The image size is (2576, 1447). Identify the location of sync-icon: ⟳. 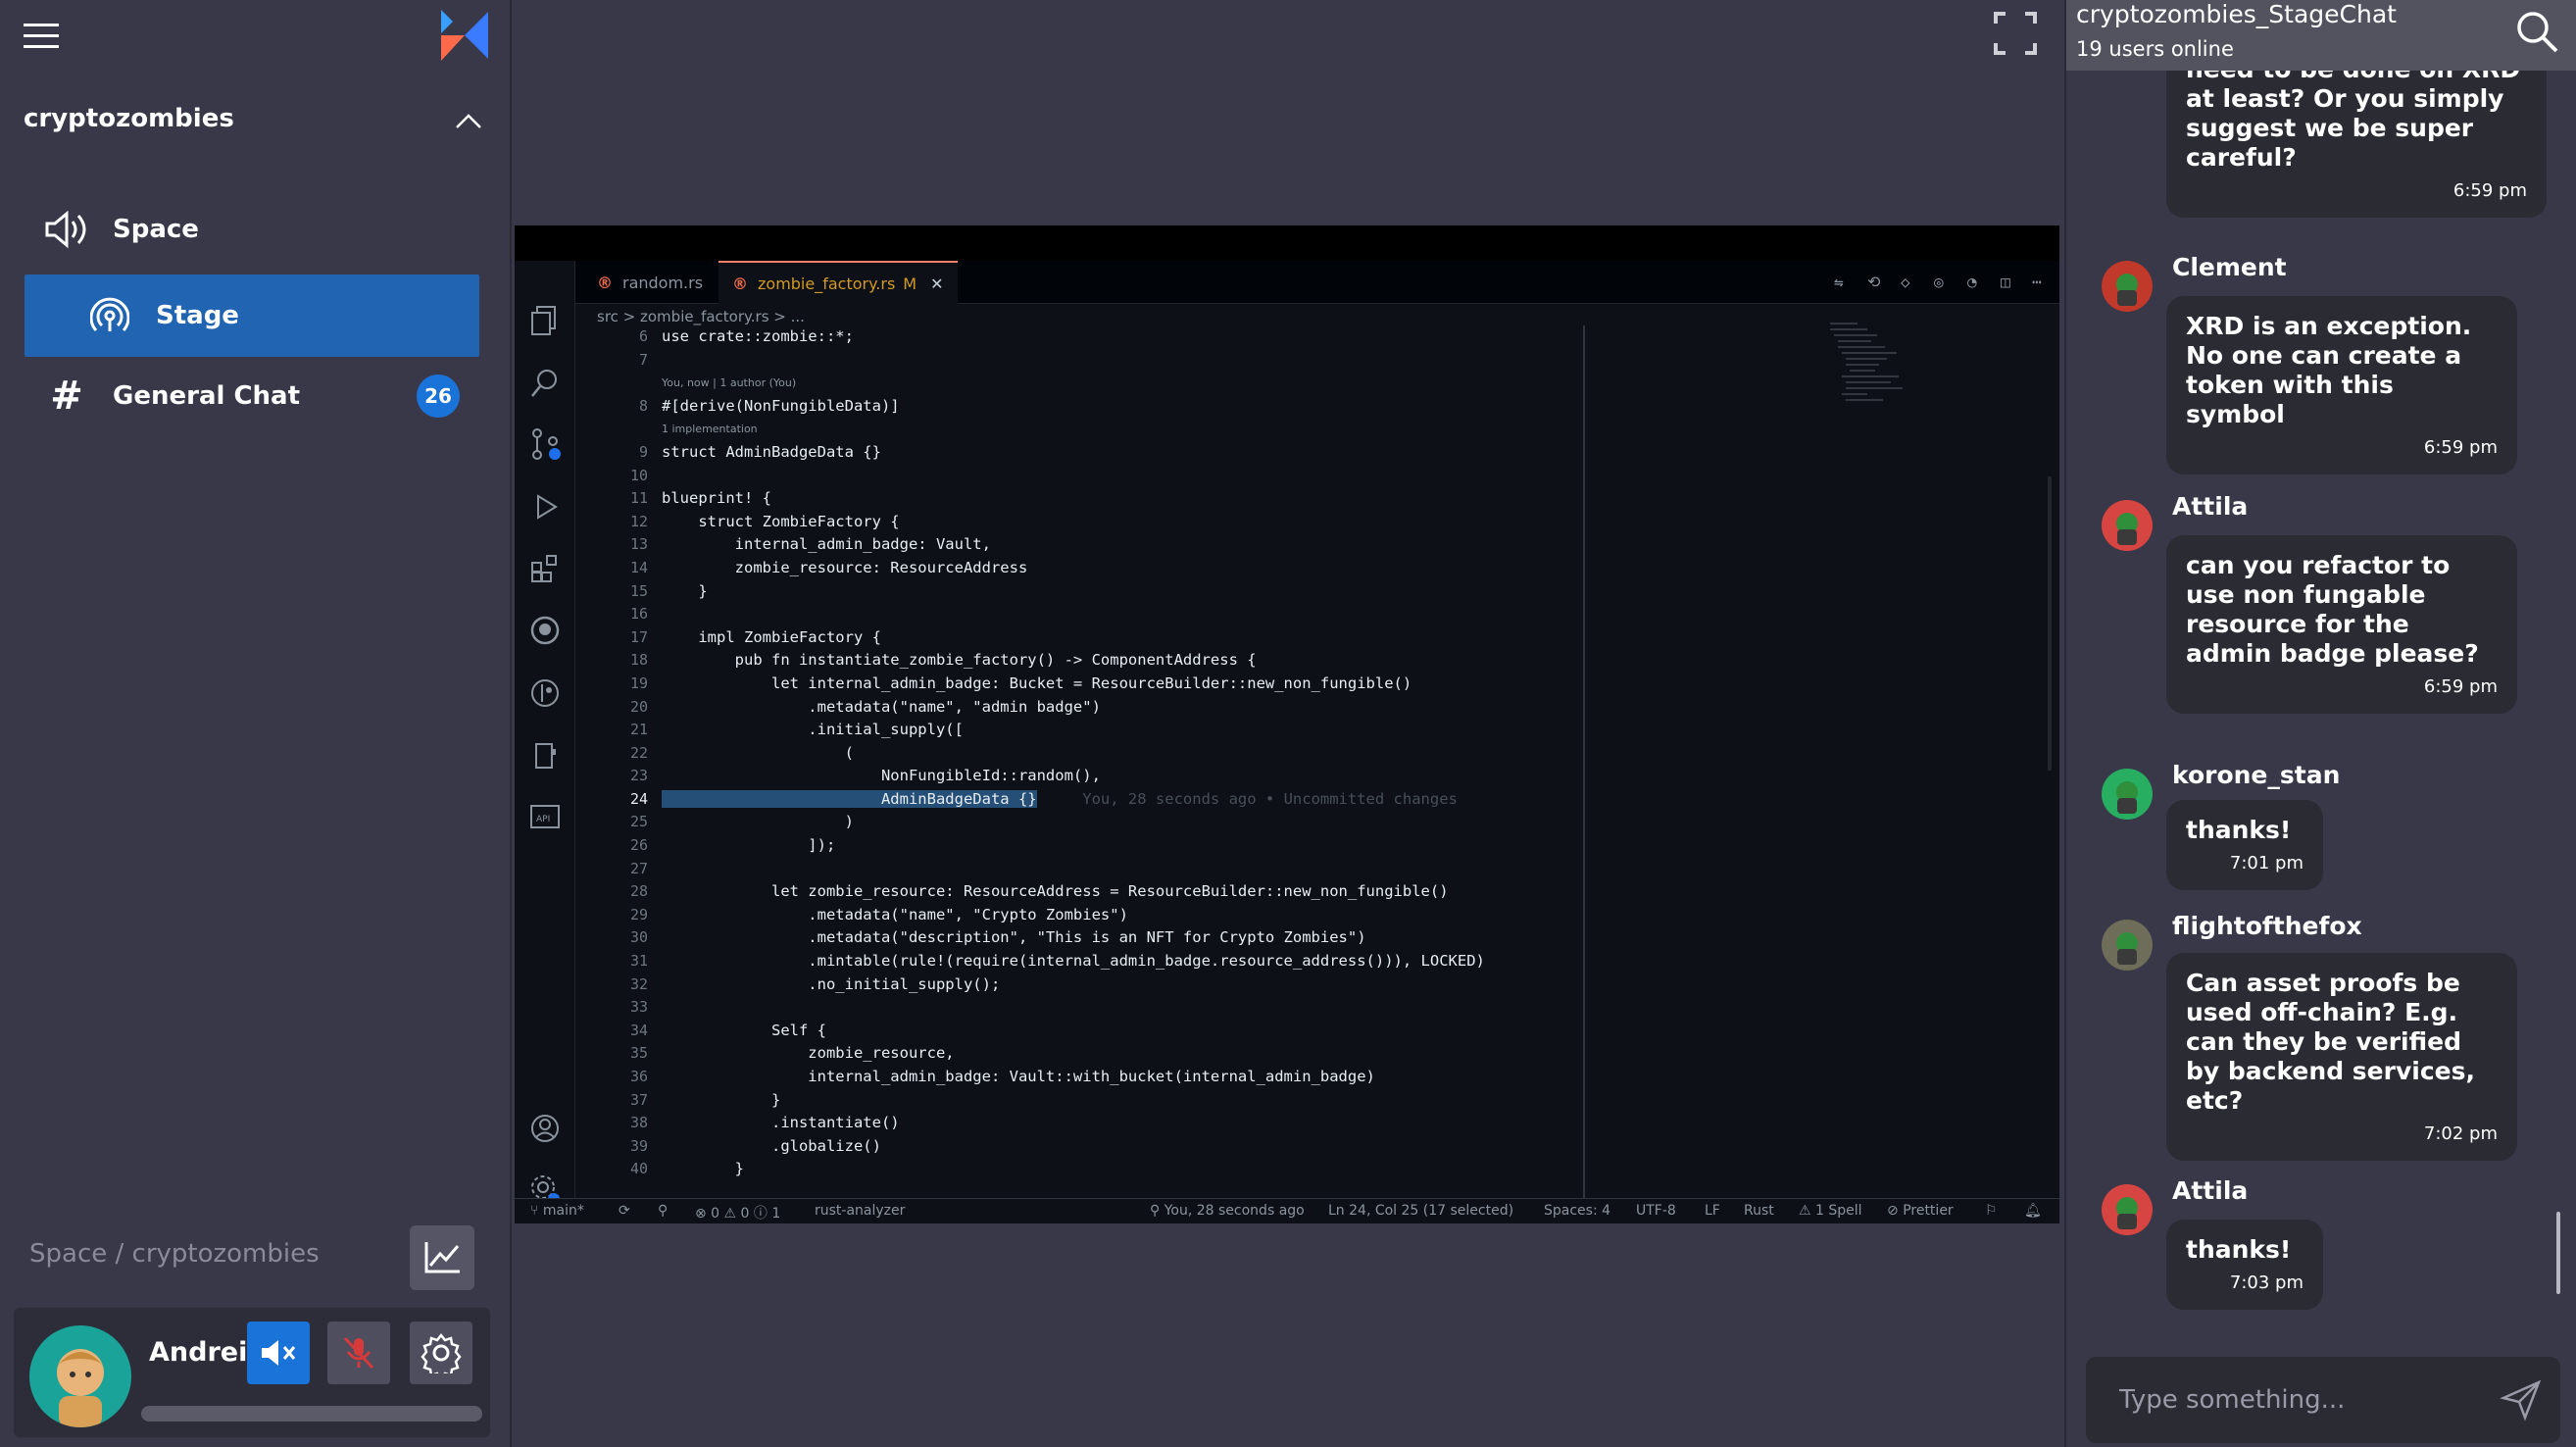
(624, 1211).